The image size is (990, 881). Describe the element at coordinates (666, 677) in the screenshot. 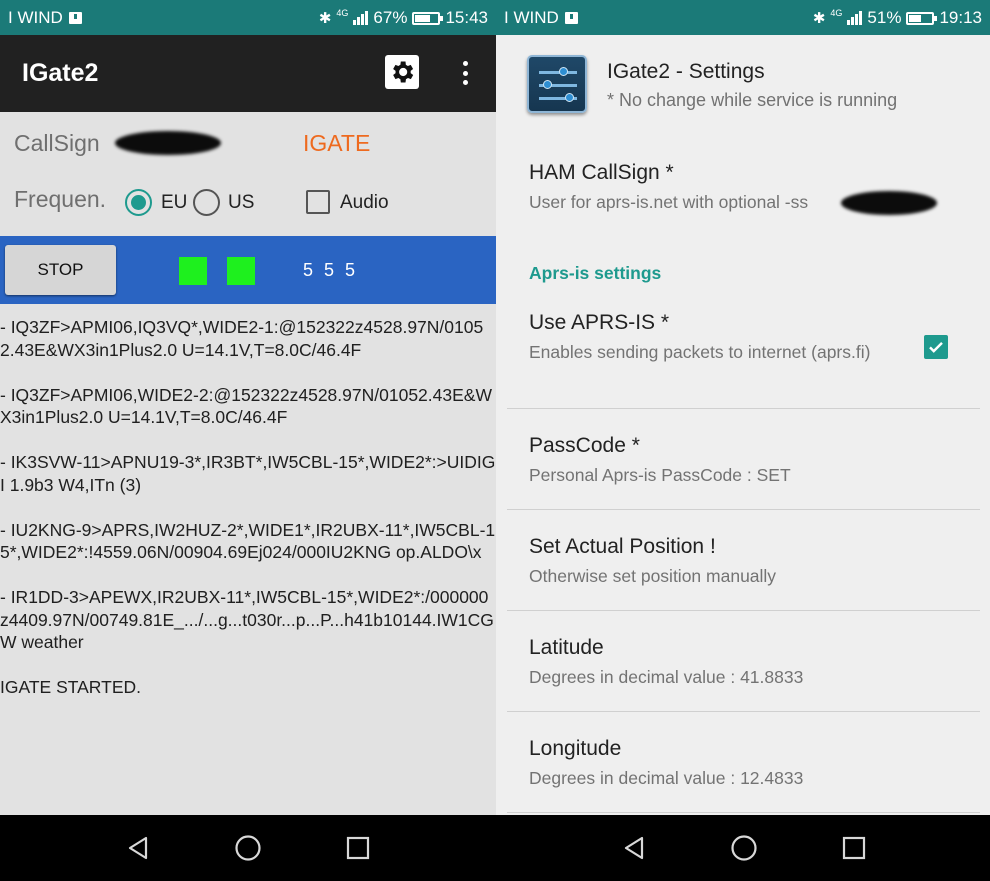

I see `pref-summary: Degrees in decimal value : 41.8833` at that location.